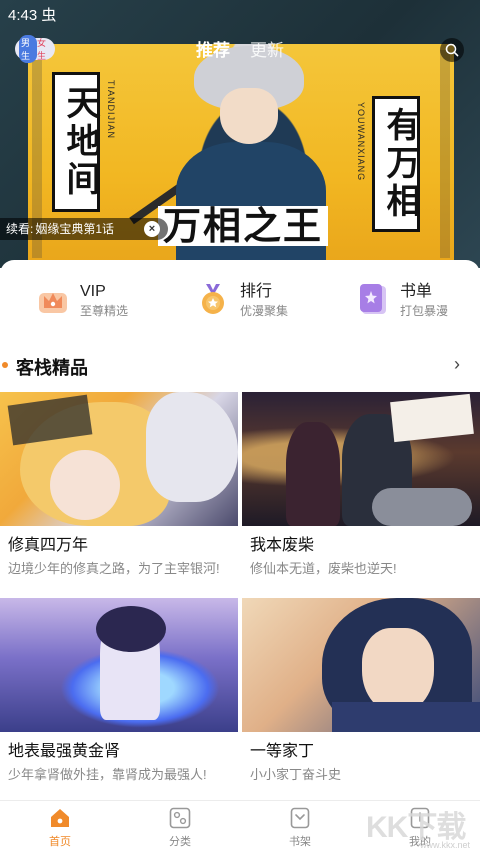 The height and width of the screenshot is (853, 480). Describe the element at coordinates (323, 568) in the screenshot. I see `comic-description: 修仙本无道，废柴也逆天!` at that location.